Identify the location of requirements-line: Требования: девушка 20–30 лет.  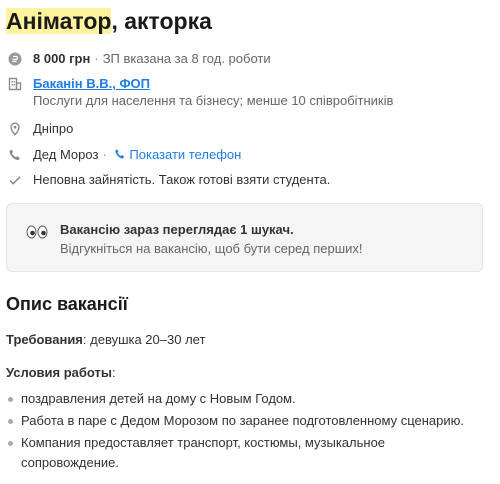
(105, 339).